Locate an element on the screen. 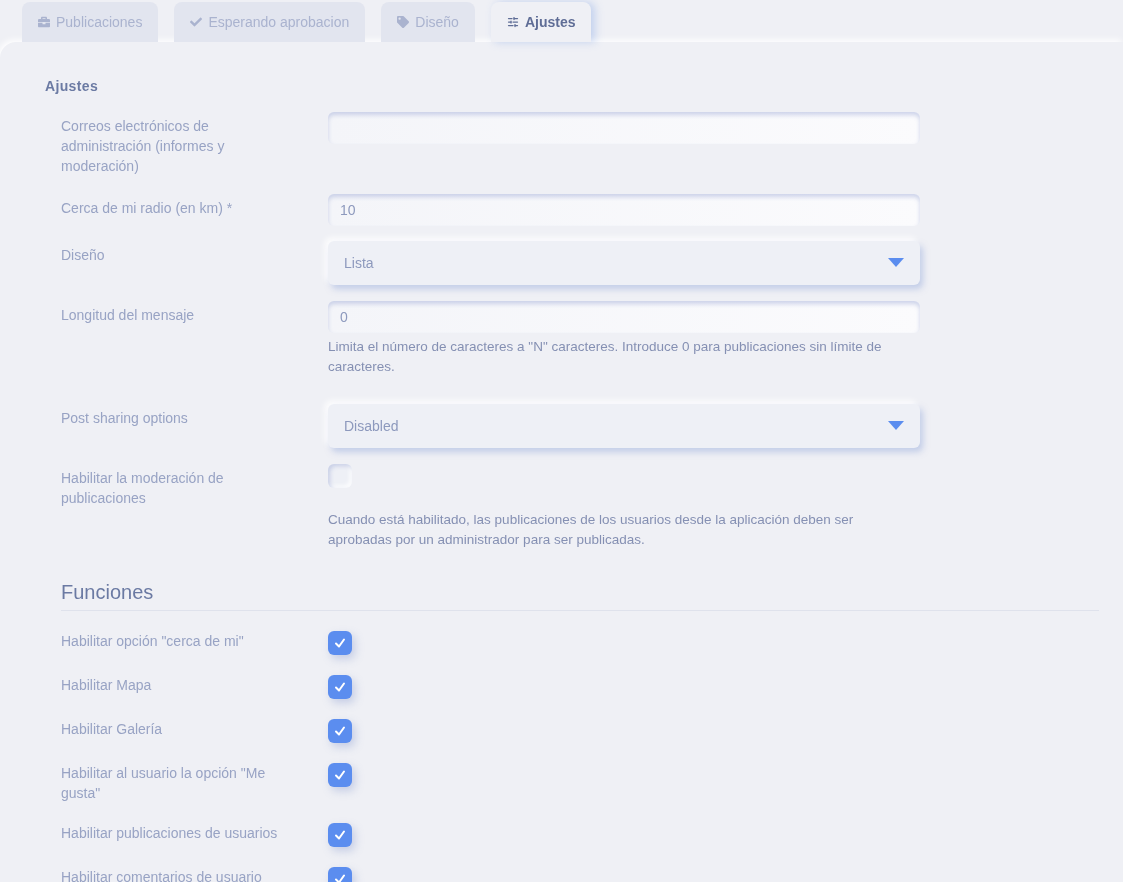  tab: Publicaciones is located at coordinates (90, 22).